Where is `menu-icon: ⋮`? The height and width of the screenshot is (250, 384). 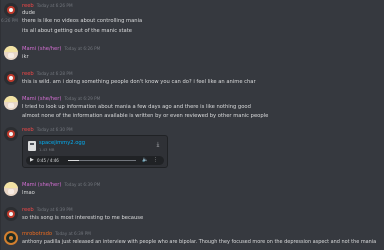 menu-icon: ⋮ is located at coordinates (155, 160).